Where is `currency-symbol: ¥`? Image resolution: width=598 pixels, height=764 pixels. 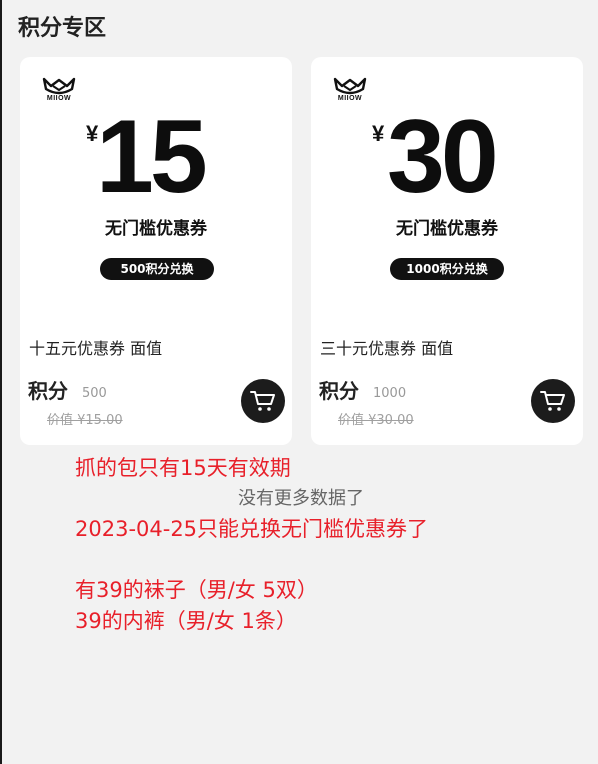 currency-symbol: ¥ is located at coordinates (378, 133).